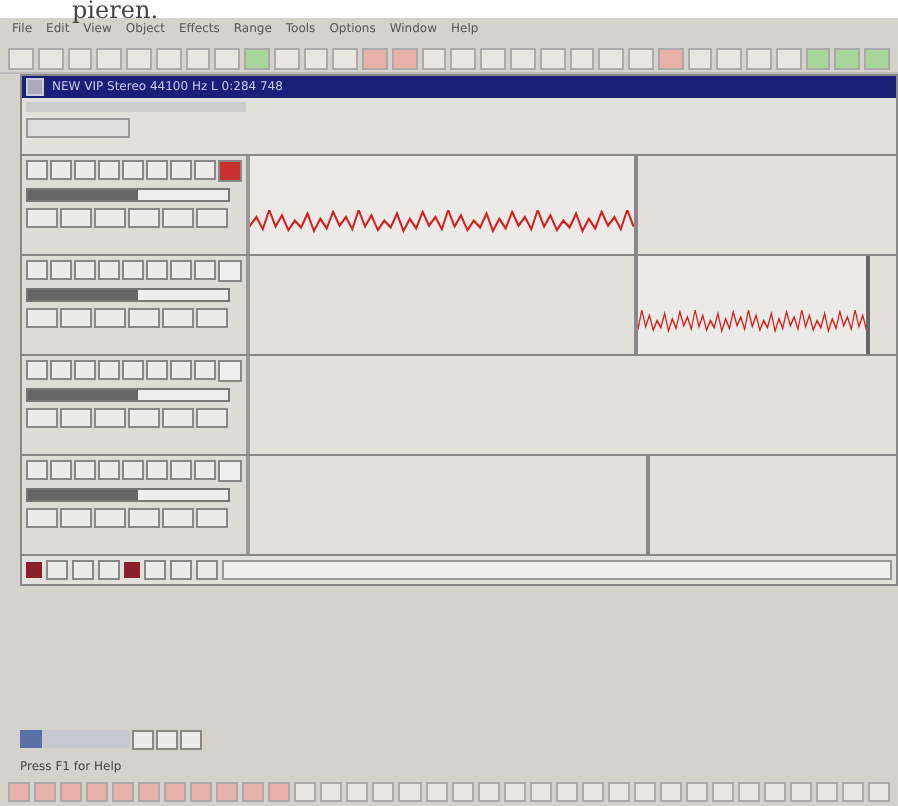 This screenshot has height=806, width=898. What do you see at coordinates (75, 739) in the screenshot?
I see `zoom-slider` at bounding box center [75, 739].